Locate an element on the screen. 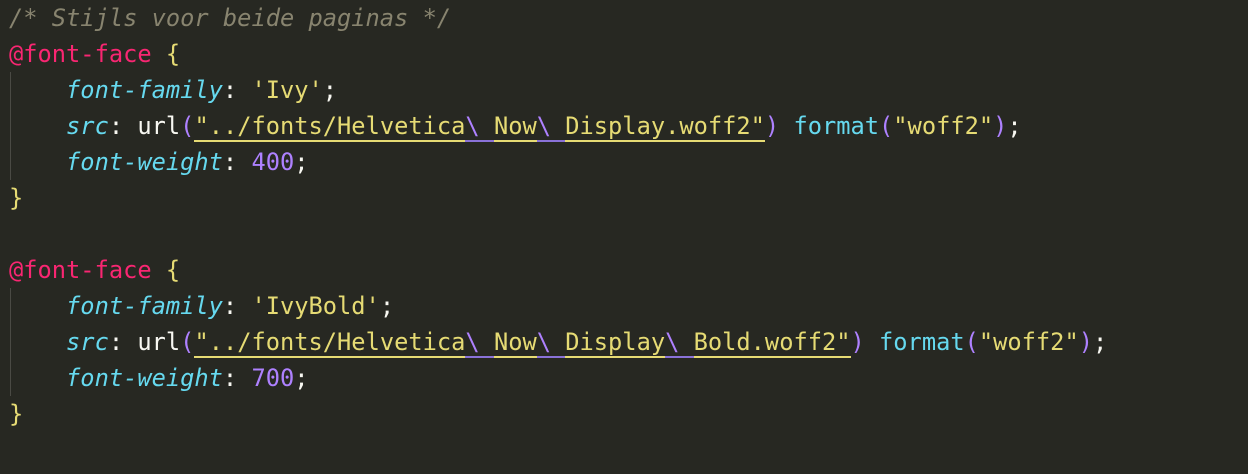 The height and width of the screenshot is (474, 1248). code-line-12: } is located at coordinates (628, 414).